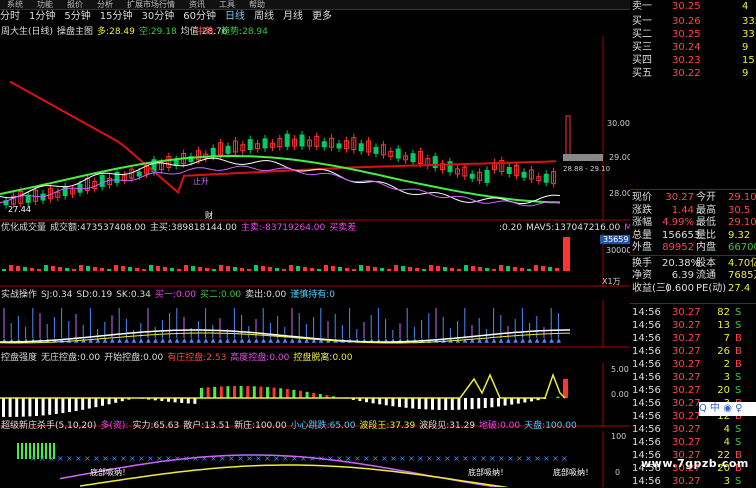 Image resolution: width=756 pixels, height=488 pixels. Describe the element at coordinates (642, 275) in the screenshot. I see `quote-label: 净资` at that location.